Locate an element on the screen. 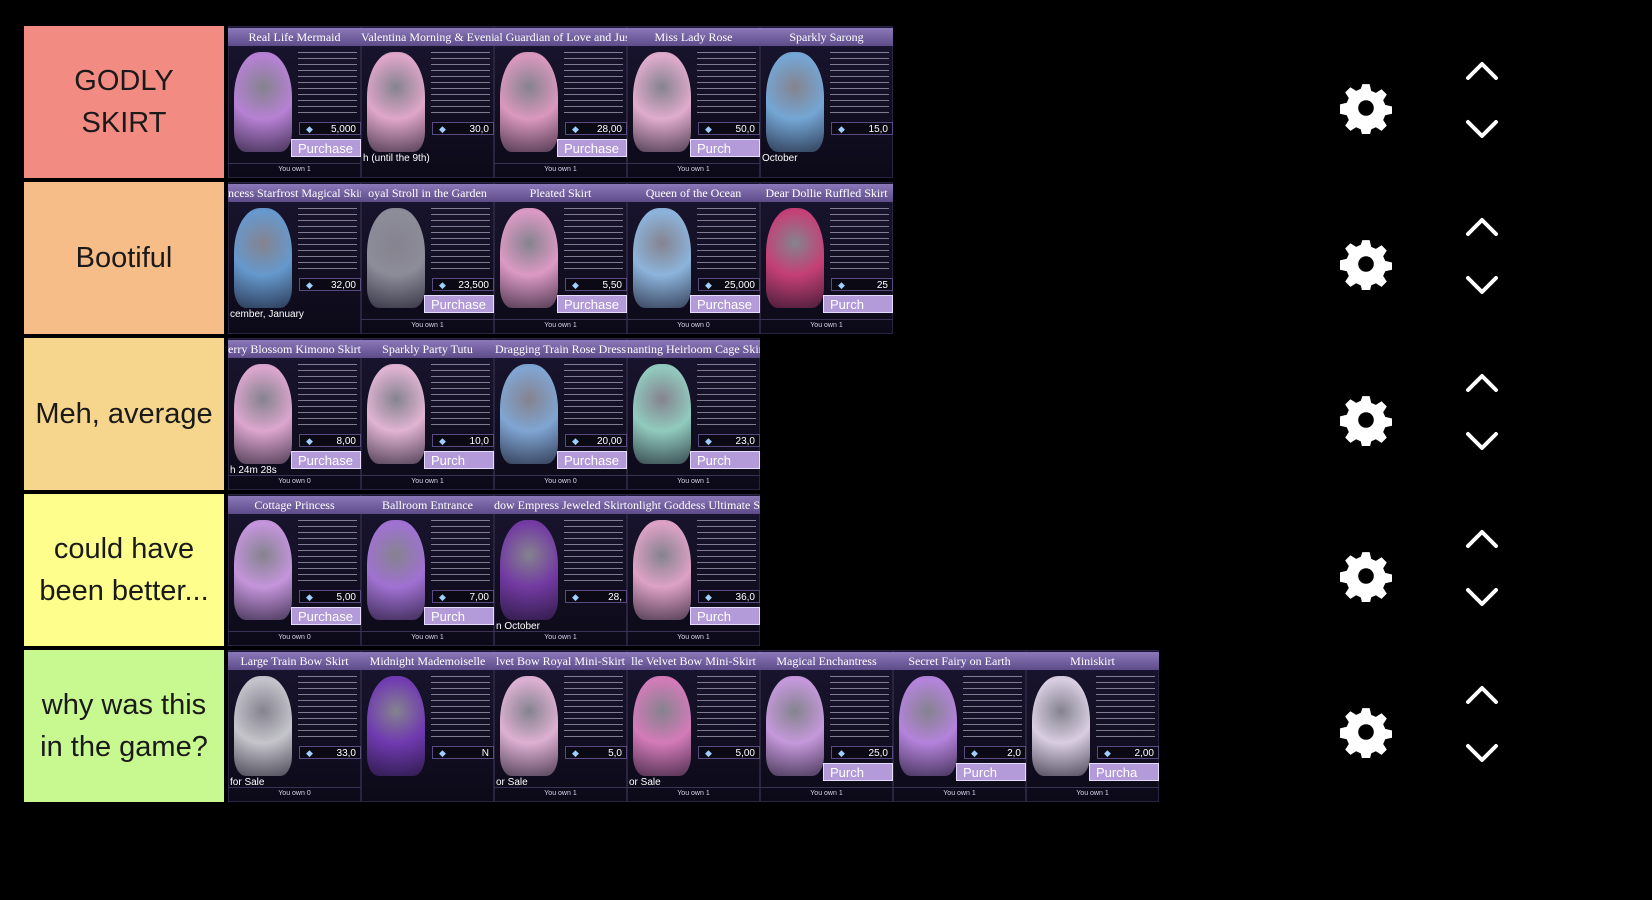 Image resolution: width=1652 pixels, height=900 pixels. tier-label: GODLY SKIRT is located at coordinates (124, 102).